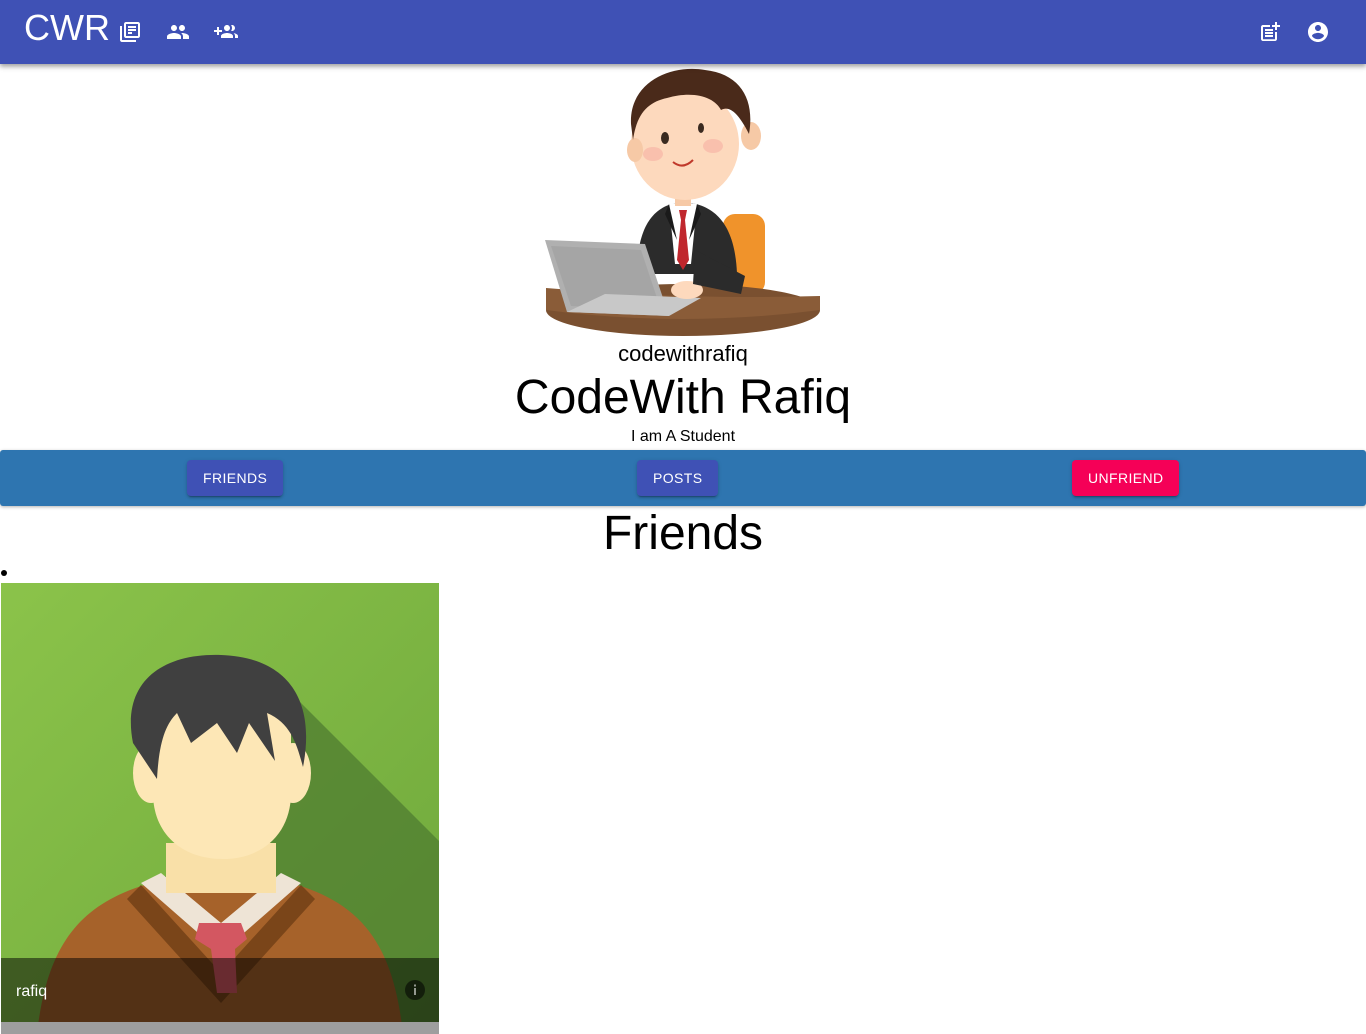 This screenshot has height=1034, width=1366. I want to click on profile-full-name: CodeWith Rafiq, so click(683, 397).